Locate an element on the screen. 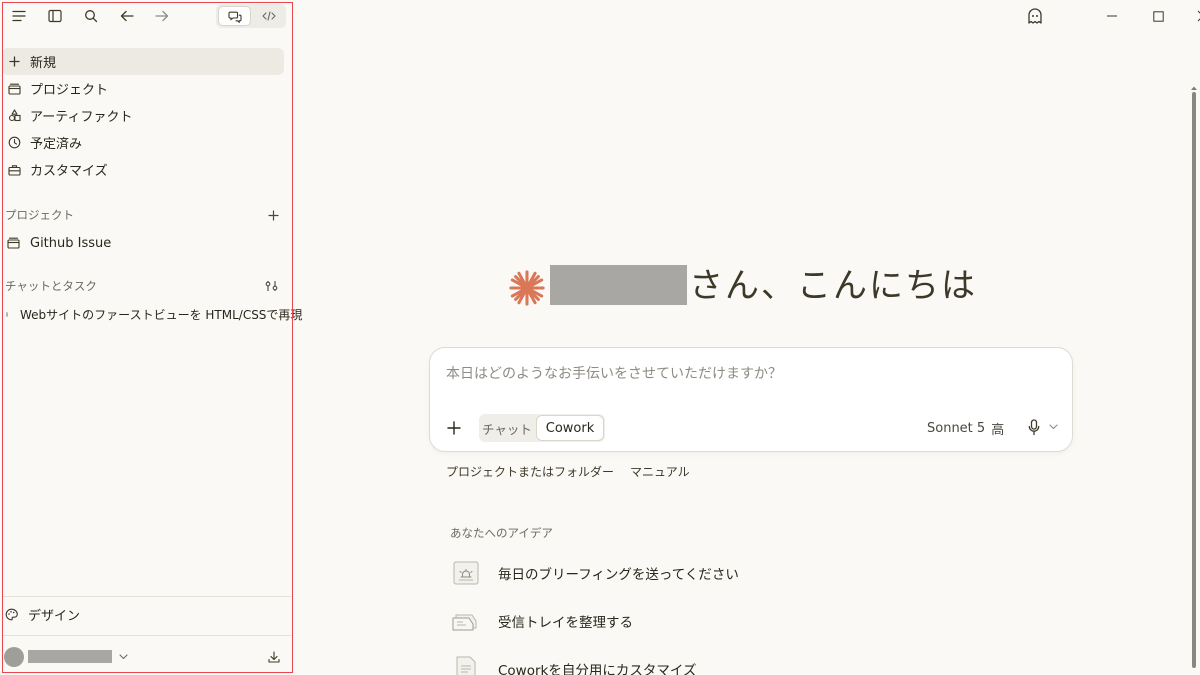 The width and height of the screenshot is (1200, 675). artifacts-icon is located at coordinates (14, 116).